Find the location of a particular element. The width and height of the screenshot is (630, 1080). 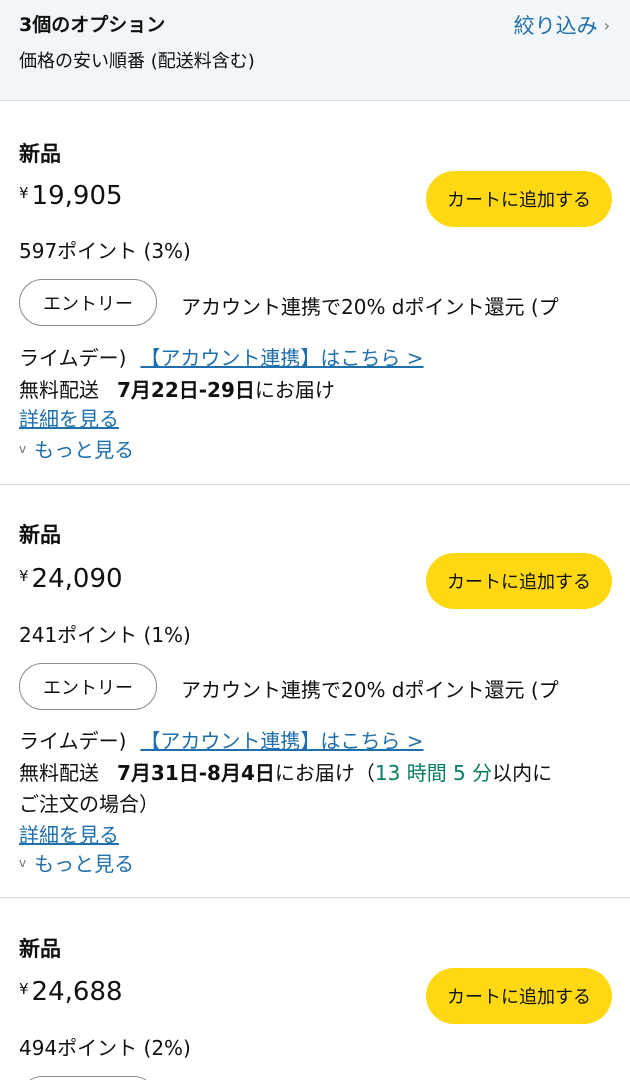

offers-header: 3個のオプション 価格の安い順番 (配送料含む) 絞り込み › is located at coordinates (315, 50).